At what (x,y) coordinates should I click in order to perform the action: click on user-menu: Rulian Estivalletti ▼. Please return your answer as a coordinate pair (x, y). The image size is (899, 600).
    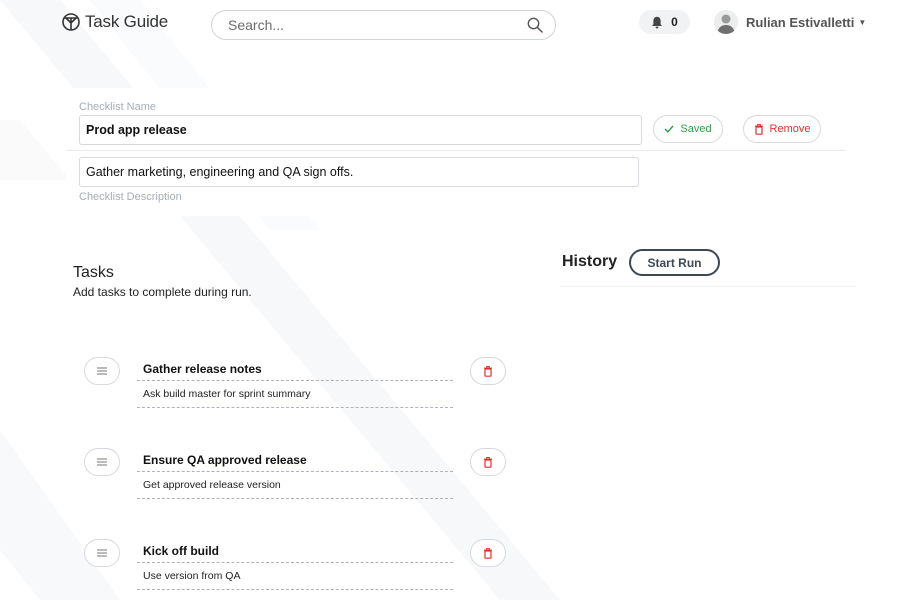
    Looking at the image, I should click on (790, 22).